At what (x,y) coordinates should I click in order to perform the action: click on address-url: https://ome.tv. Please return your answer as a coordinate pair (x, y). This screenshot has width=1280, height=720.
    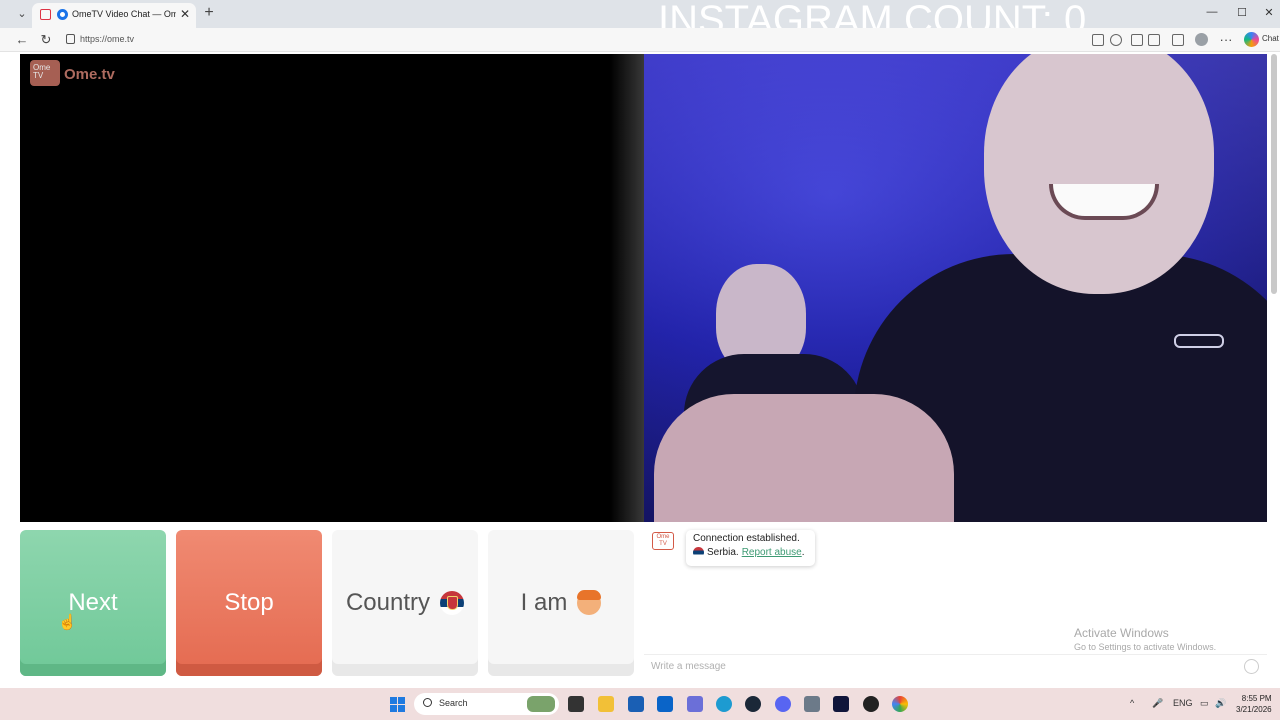
    Looking at the image, I should click on (107, 39).